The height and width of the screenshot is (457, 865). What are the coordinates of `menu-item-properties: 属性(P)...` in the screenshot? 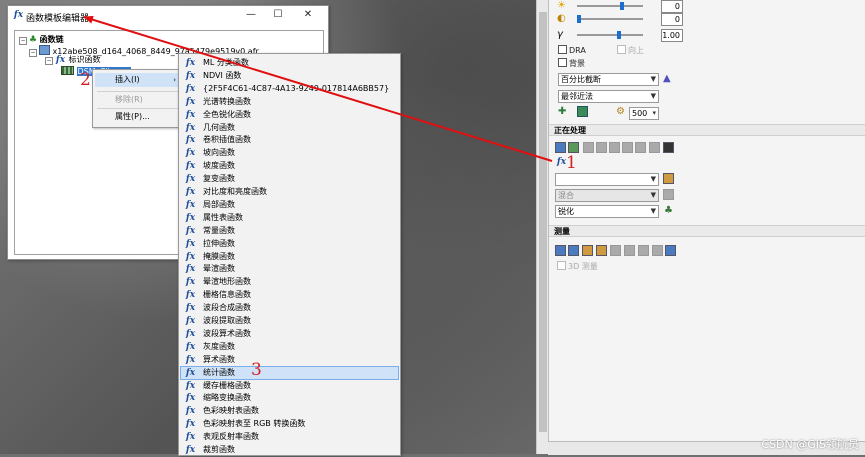 It's located at (138, 117).